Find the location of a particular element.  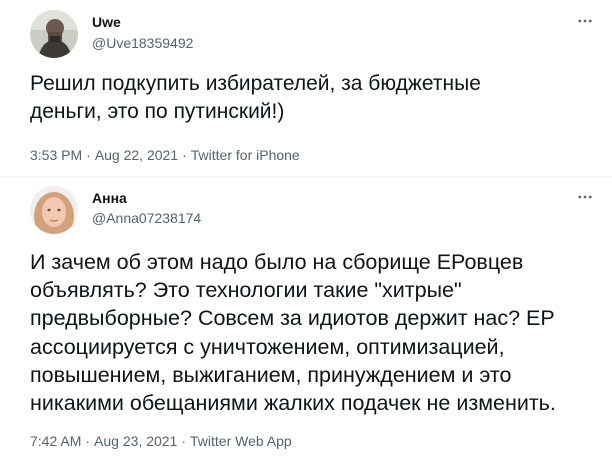

tweet-source: Twitter Web App is located at coordinates (241, 441).